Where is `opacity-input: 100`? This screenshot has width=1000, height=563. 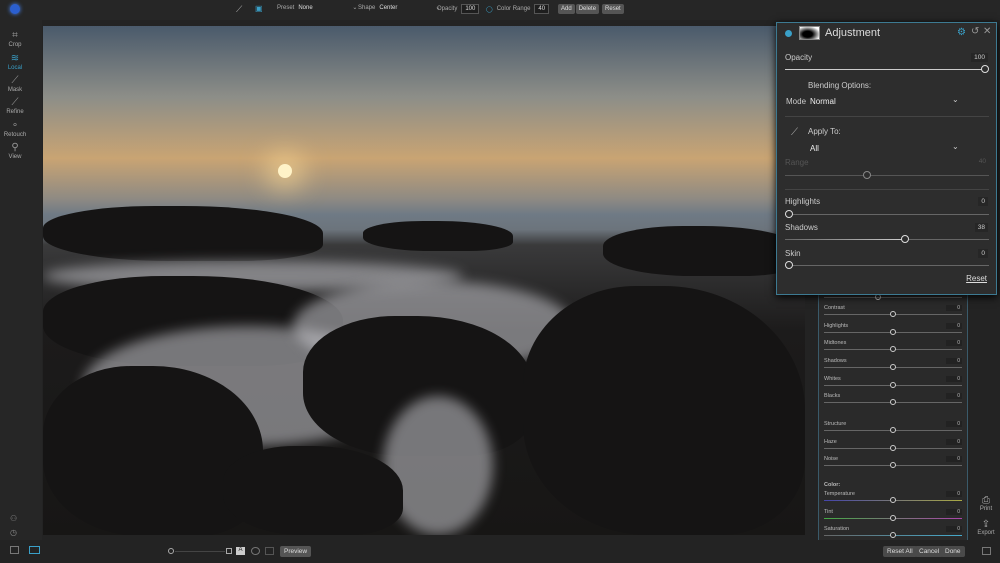 opacity-input: 100 is located at coordinates (470, 9).